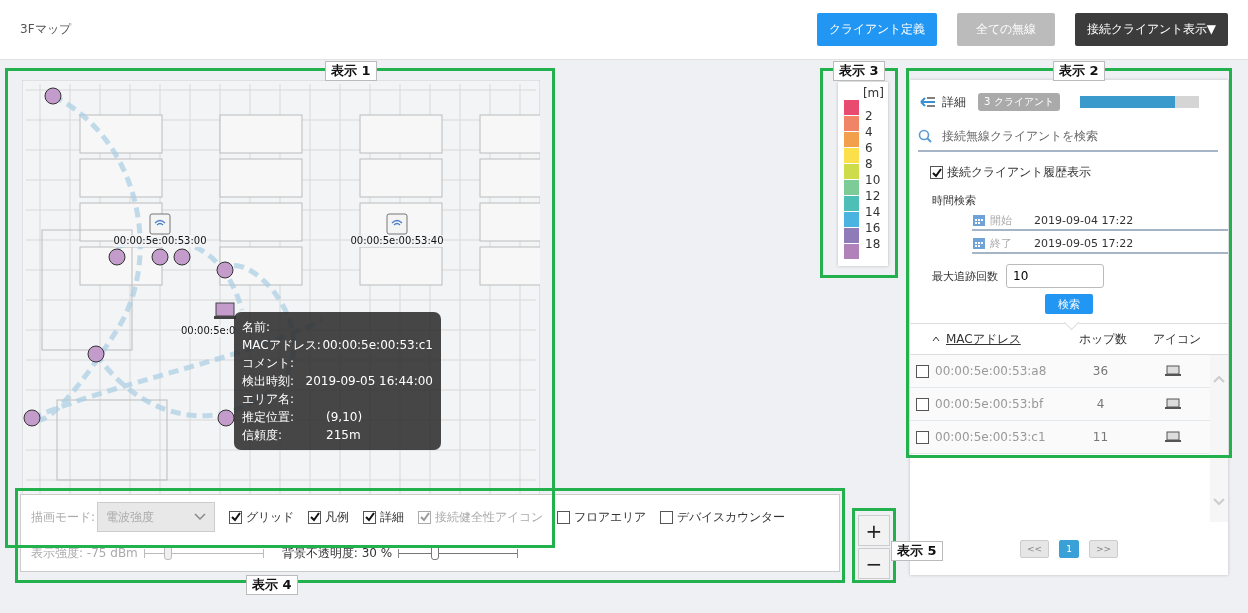 Image resolution: width=1248 pixels, height=613 pixels. I want to click on tooltip-label: コメント:, so click(269, 363).